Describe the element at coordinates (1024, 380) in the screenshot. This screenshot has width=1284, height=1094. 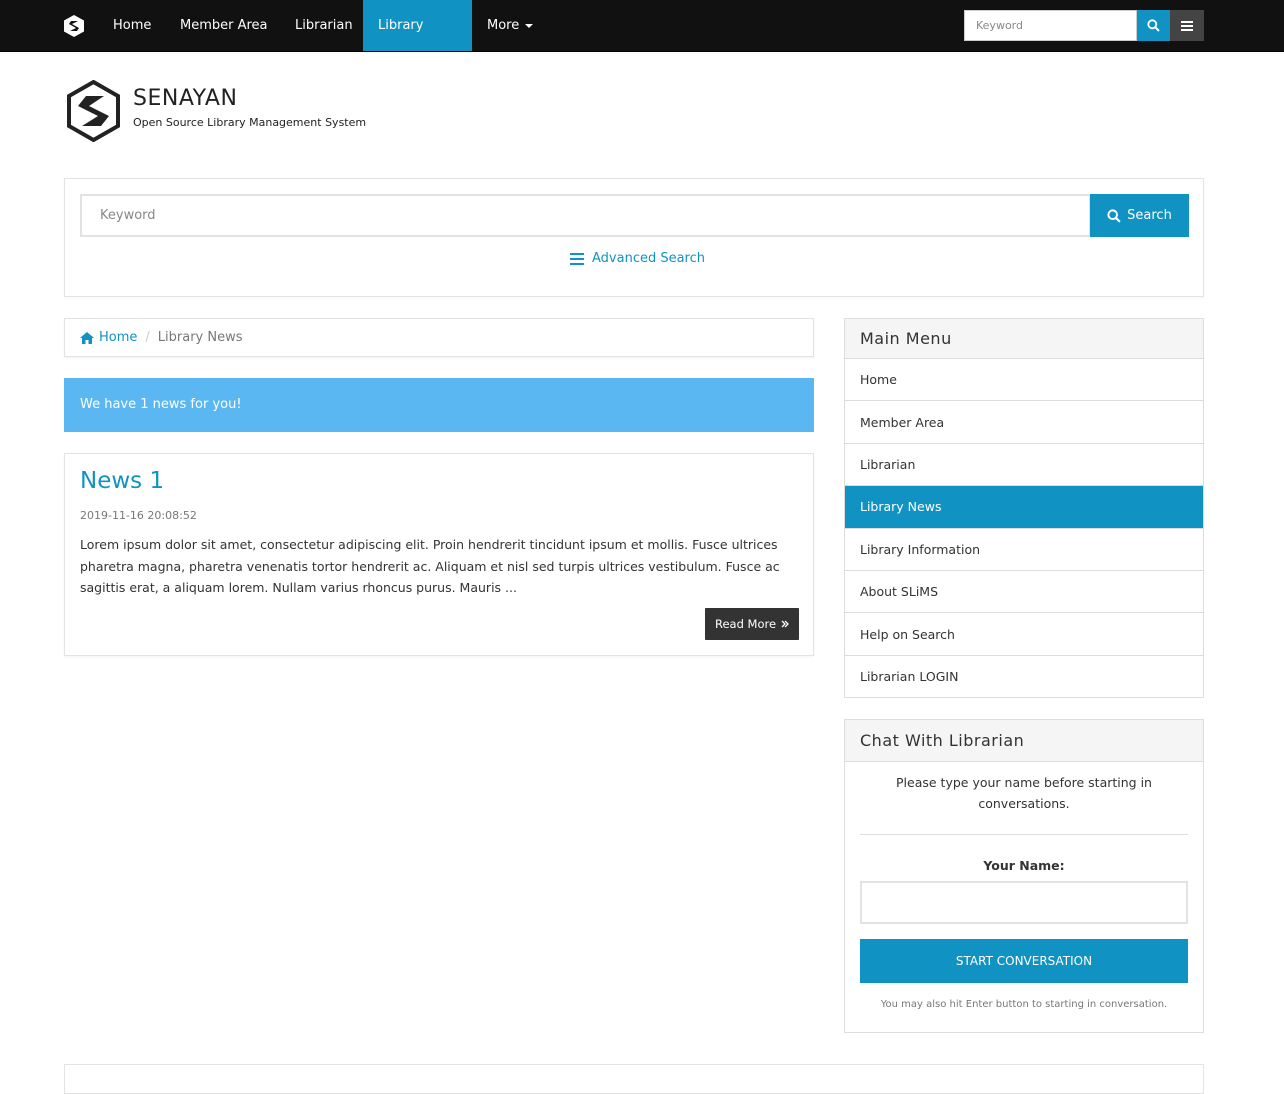
I see `menu-item-home: Home` at that location.